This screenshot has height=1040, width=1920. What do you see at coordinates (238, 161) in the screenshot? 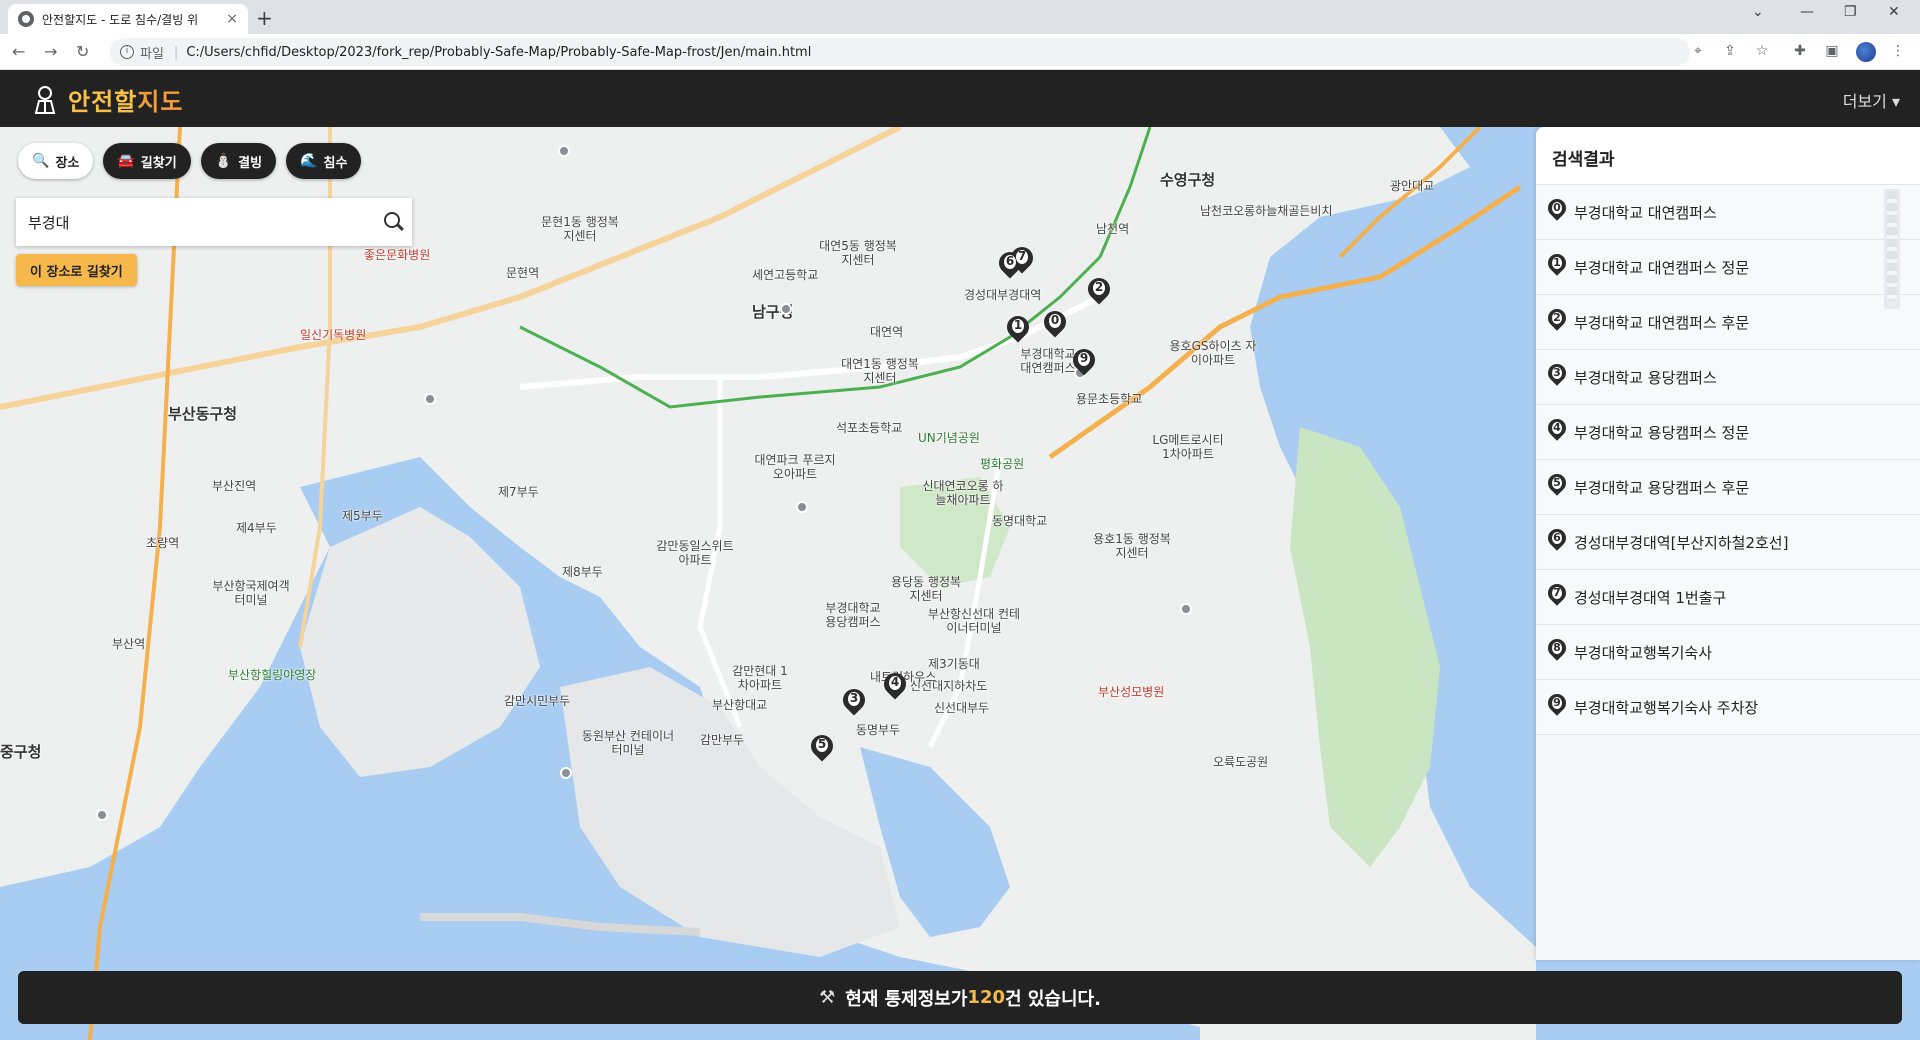
I see `ice-mode-button: ⛄ 결빙` at bounding box center [238, 161].